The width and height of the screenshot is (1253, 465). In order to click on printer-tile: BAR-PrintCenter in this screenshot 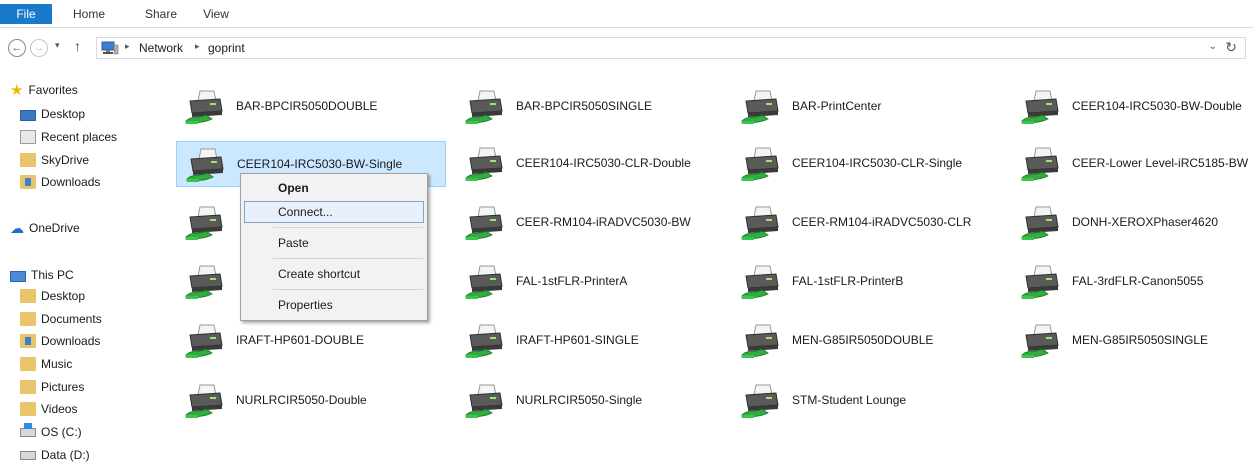, I will do `click(867, 107)`.